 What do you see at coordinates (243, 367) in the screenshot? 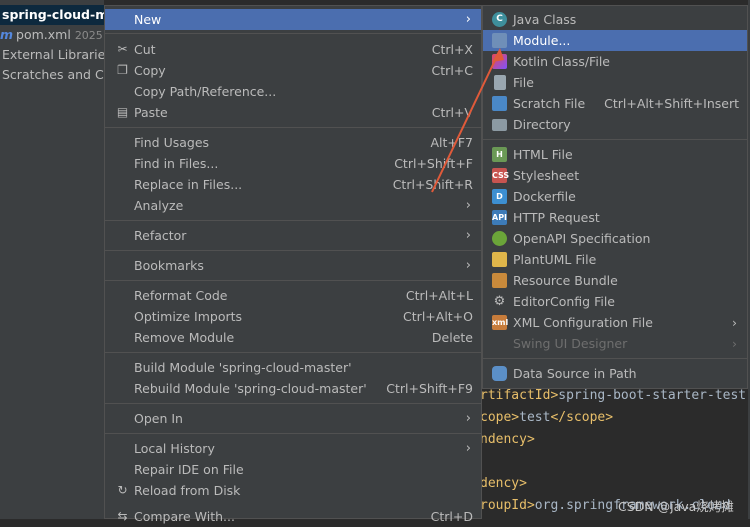
I see `menu-item-label: Build Module 'spring-cloud-master'` at bounding box center [243, 367].